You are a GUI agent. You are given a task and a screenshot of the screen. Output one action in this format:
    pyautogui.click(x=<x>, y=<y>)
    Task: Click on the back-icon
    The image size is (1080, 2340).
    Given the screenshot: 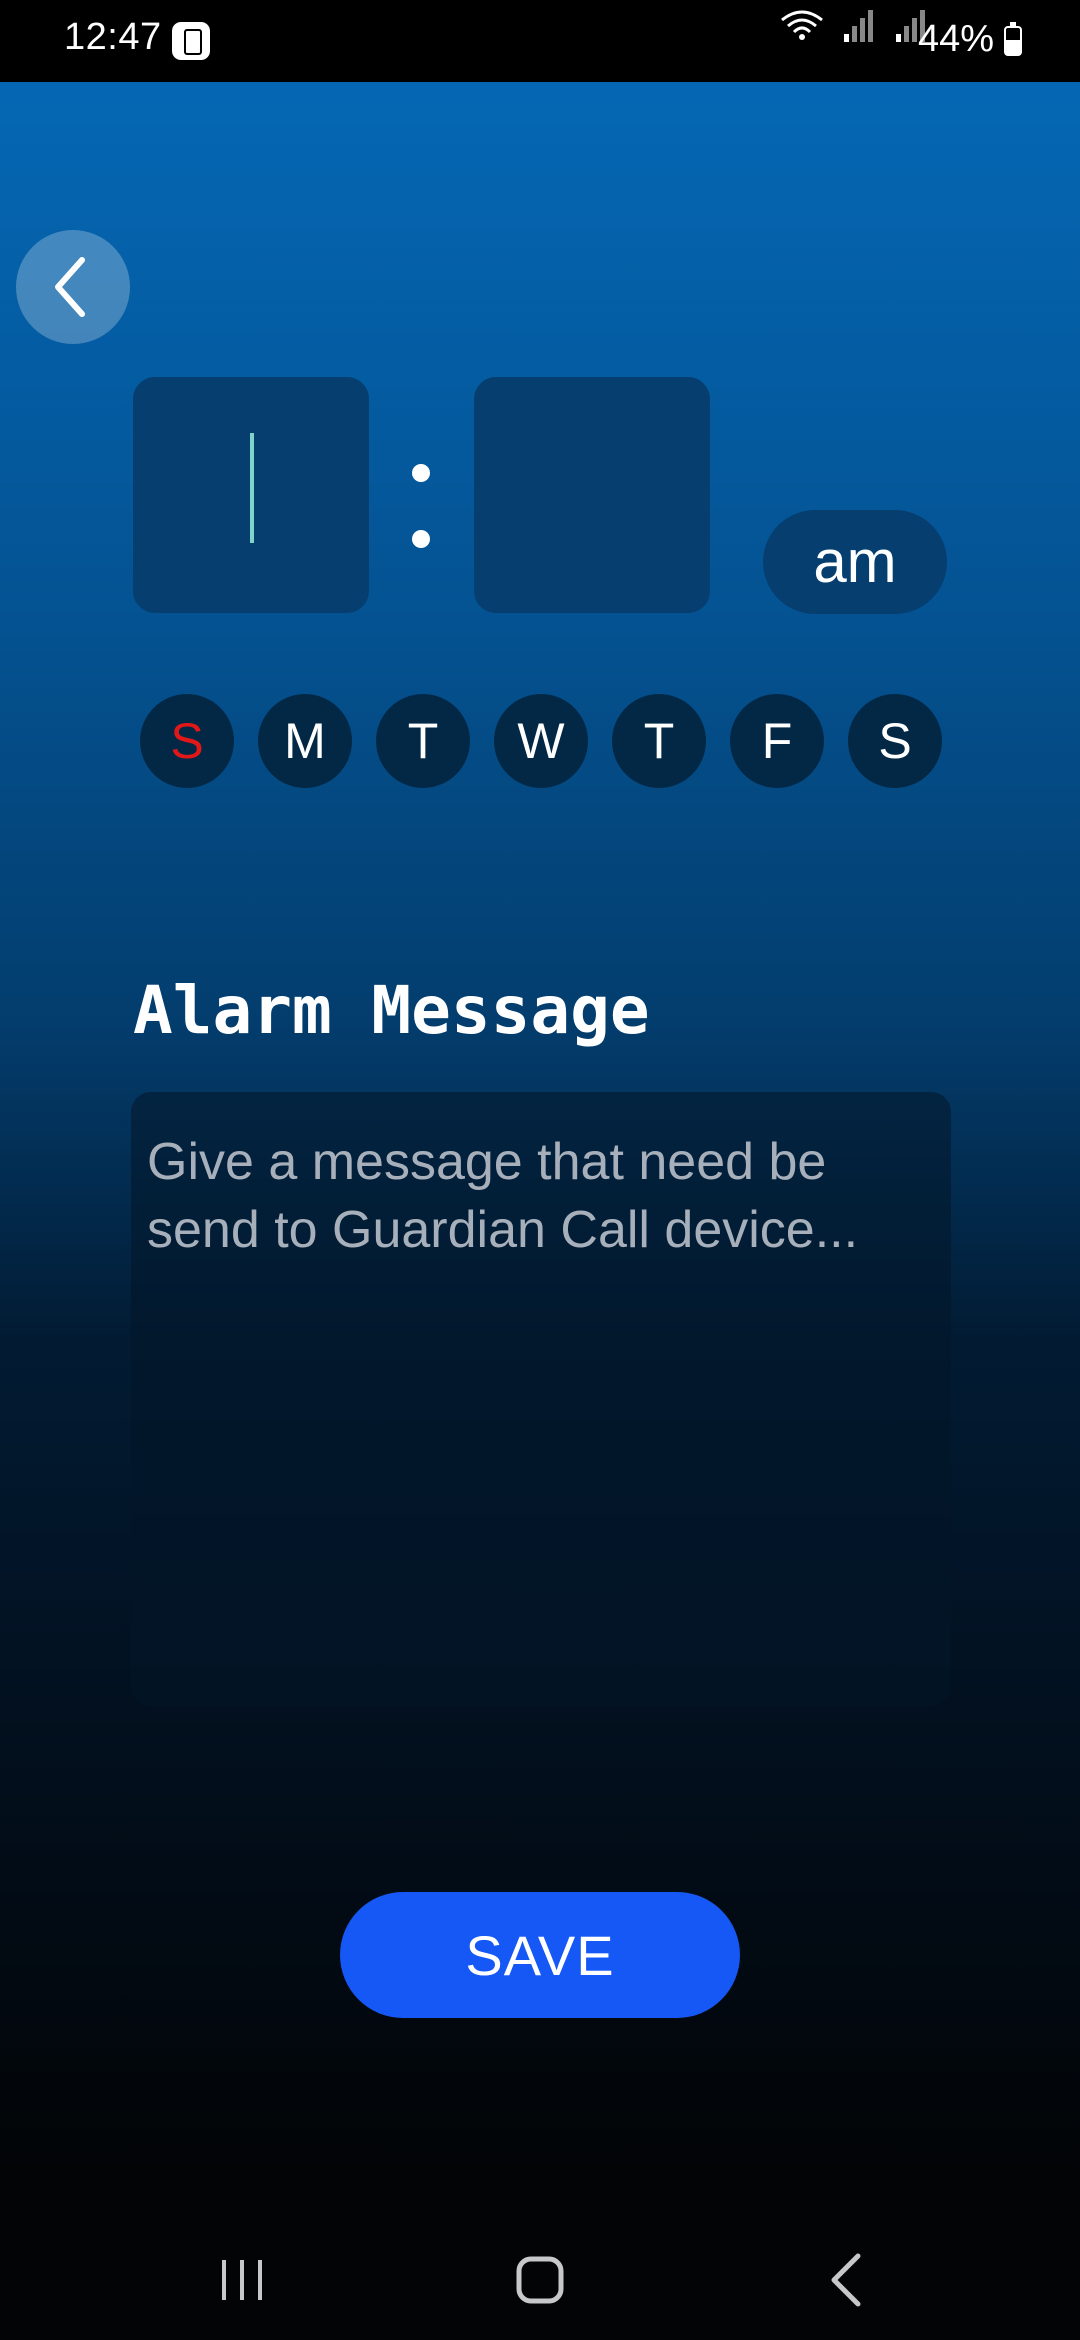 What is the action you would take?
    pyautogui.click(x=846, y=2280)
    